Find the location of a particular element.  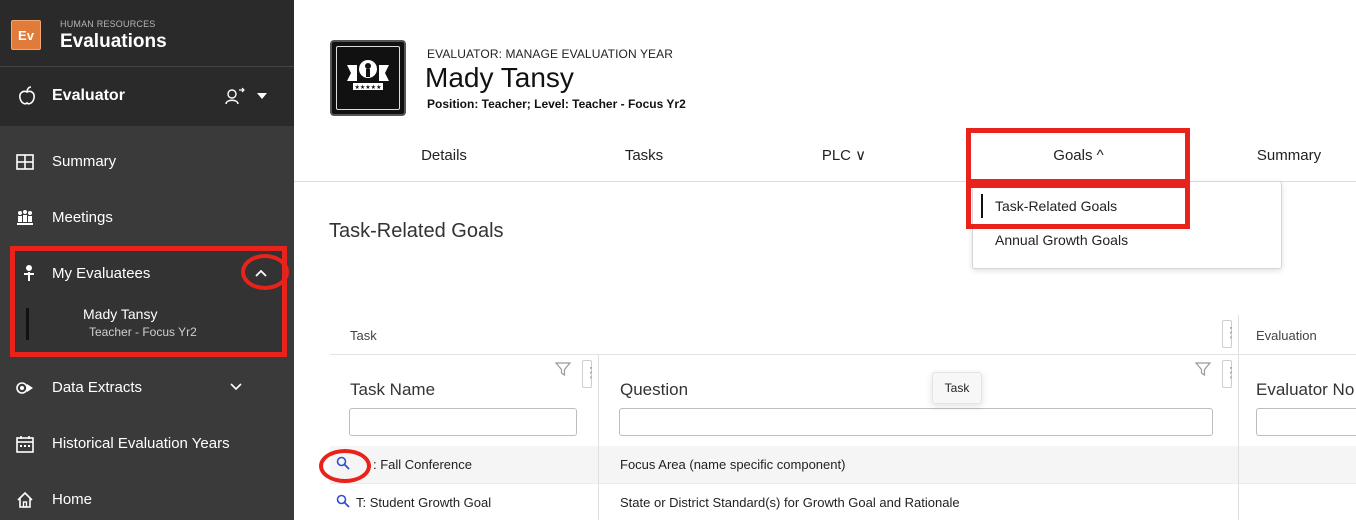

sidebar-item-summary: Summary is located at coordinates (147, 162).